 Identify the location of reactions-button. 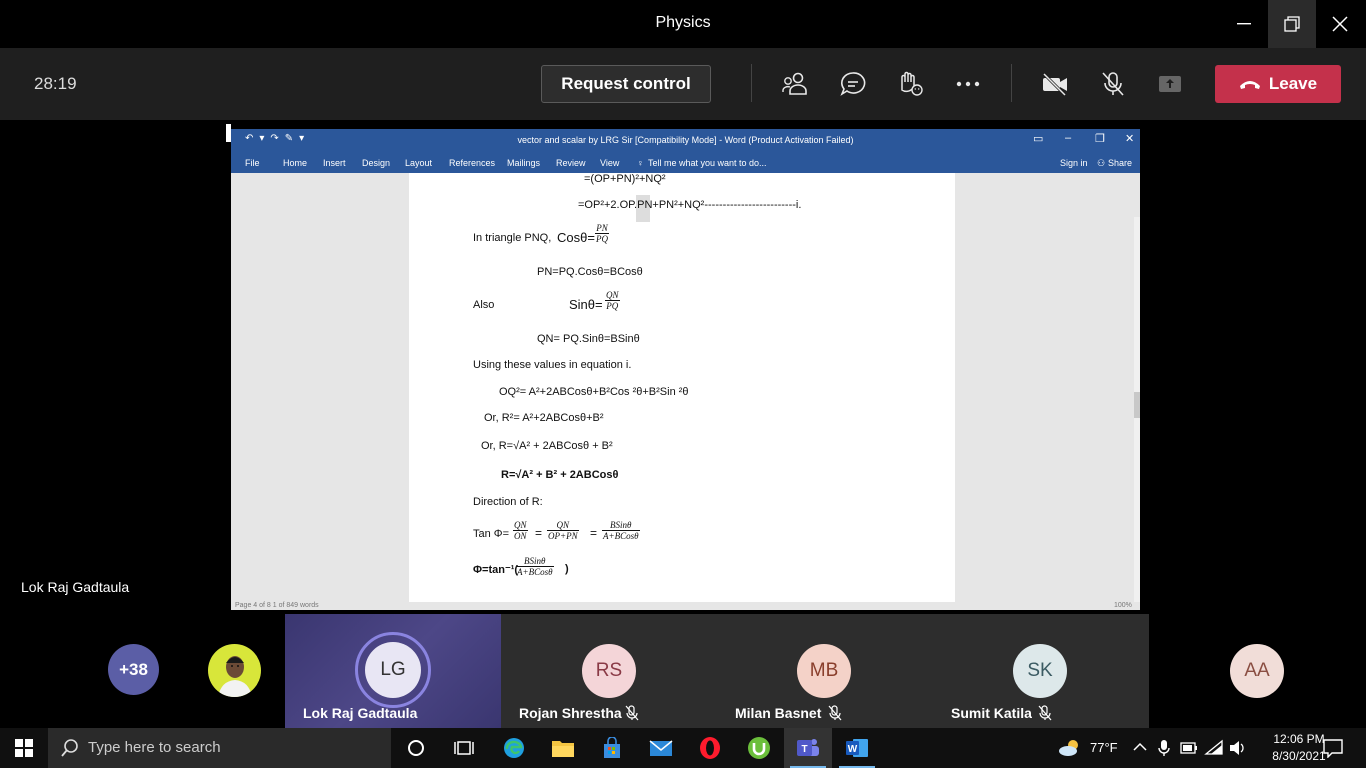
(910, 84).